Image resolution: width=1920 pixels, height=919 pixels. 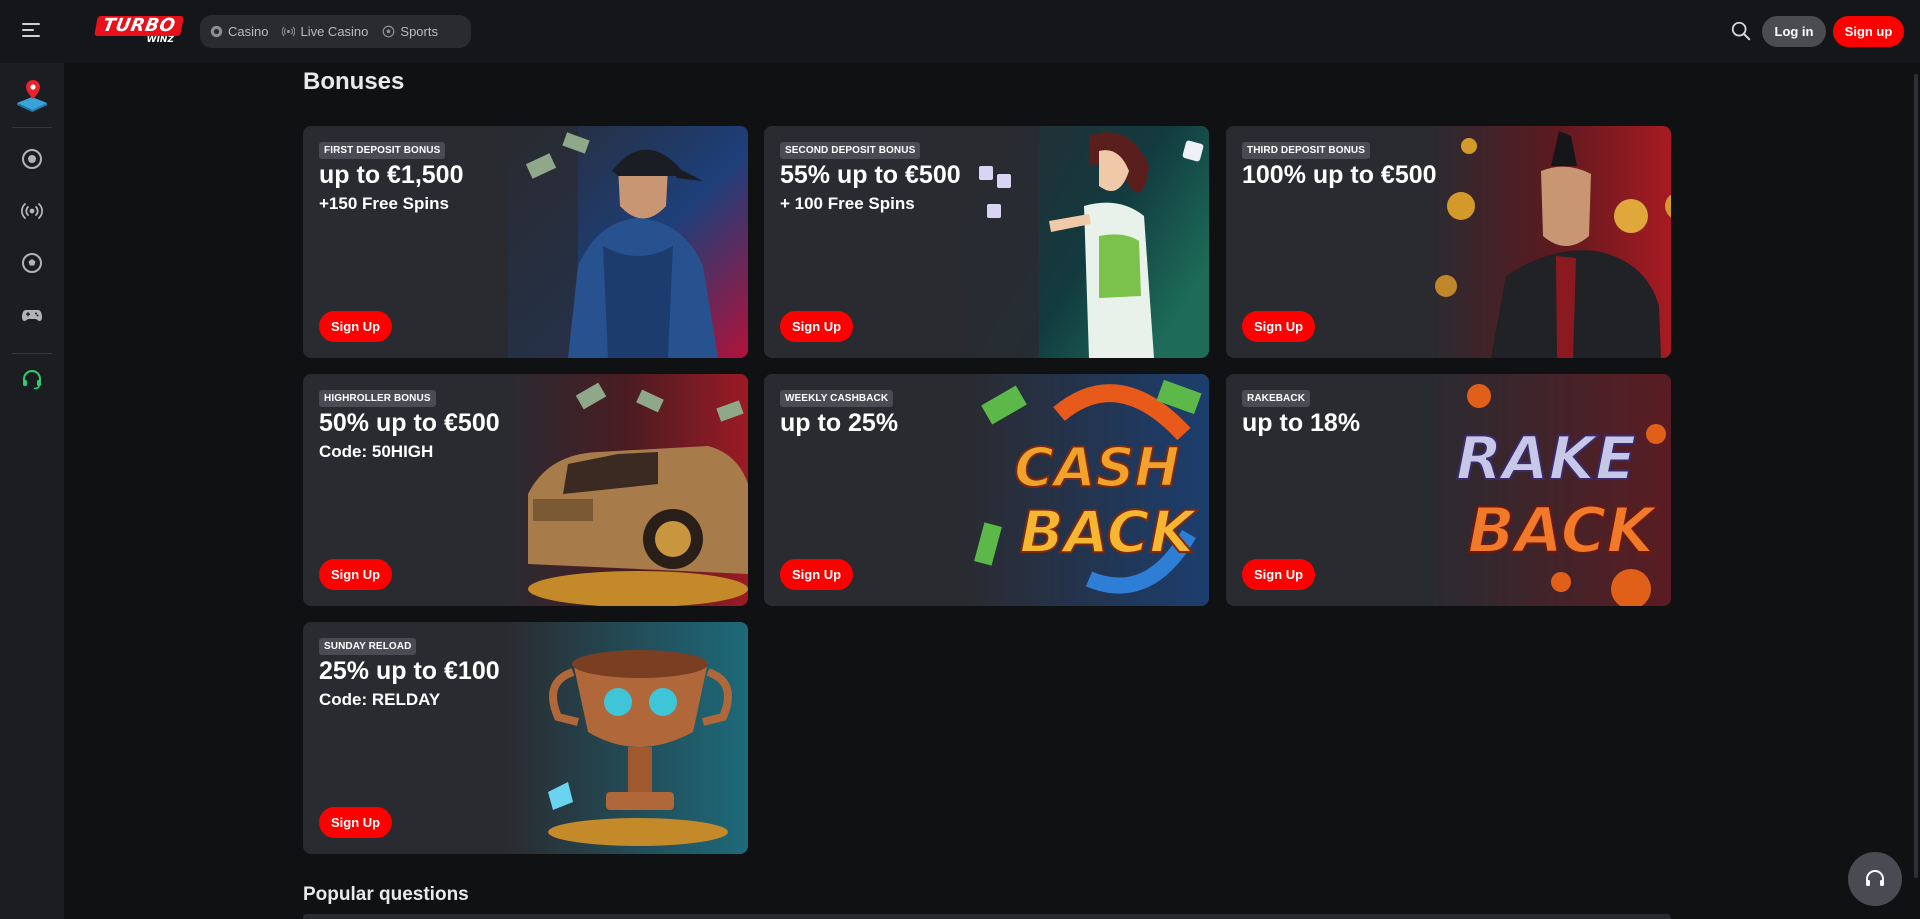 I want to click on mohawk-man-illustration, so click(x=1551, y=242).